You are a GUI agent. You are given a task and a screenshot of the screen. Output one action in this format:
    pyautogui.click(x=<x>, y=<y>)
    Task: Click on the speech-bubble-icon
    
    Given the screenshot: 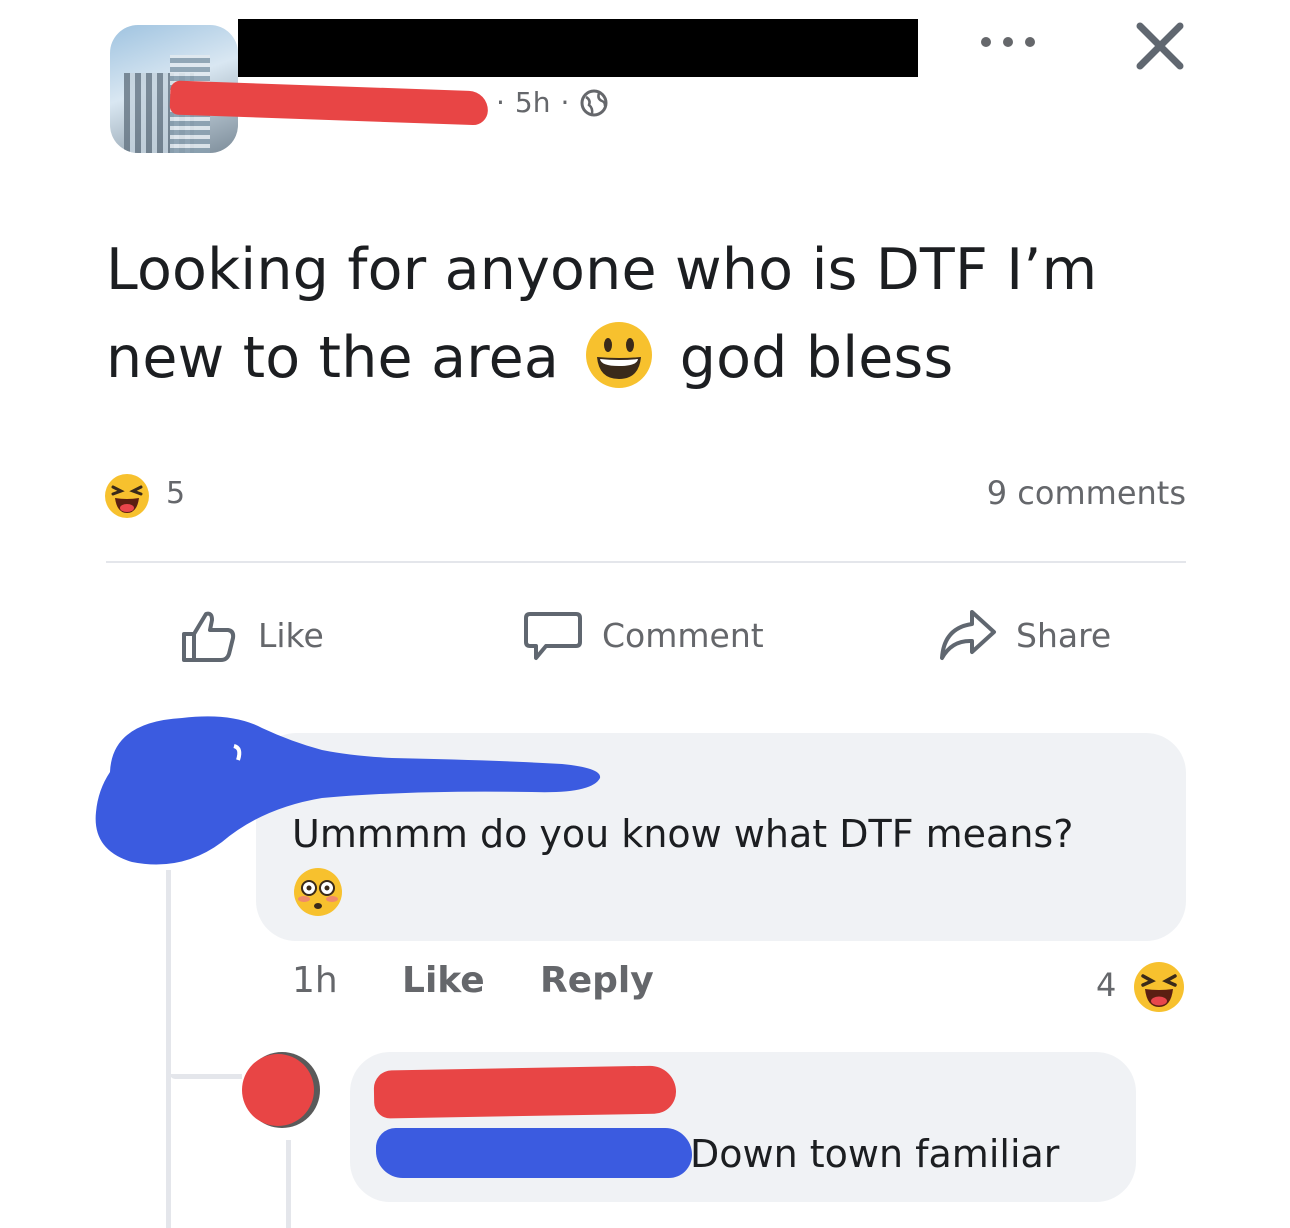 What is the action you would take?
    pyautogui.click(x=553, y=636)
    